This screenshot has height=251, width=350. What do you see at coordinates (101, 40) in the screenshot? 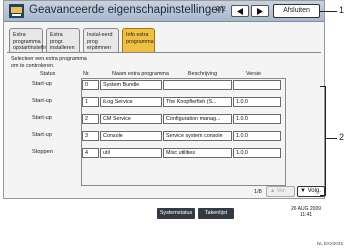
I see `tab-uninstall: Instal-eerd prog erpitmnen` at bounding box center [101, 40].